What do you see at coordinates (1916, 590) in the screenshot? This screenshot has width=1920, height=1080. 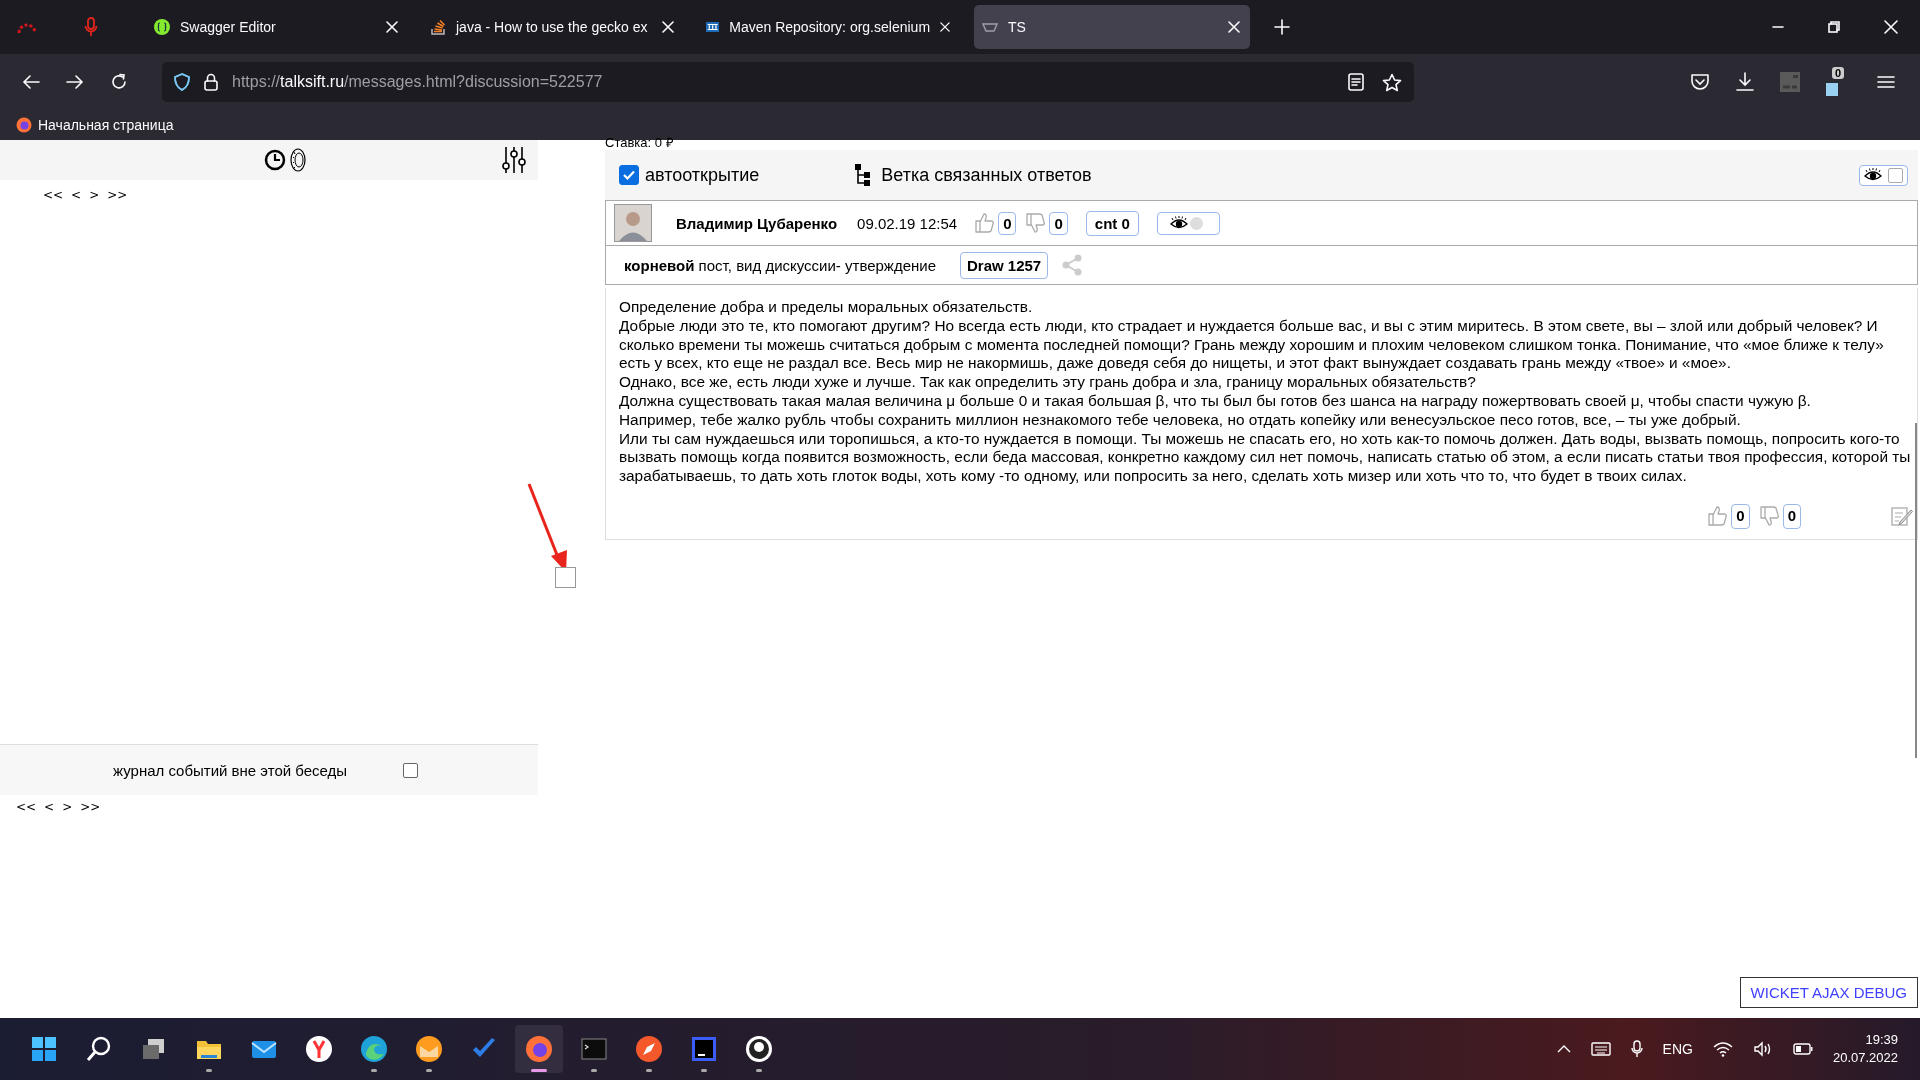 I see `scrollbar` at bounding box center [1916, 590].